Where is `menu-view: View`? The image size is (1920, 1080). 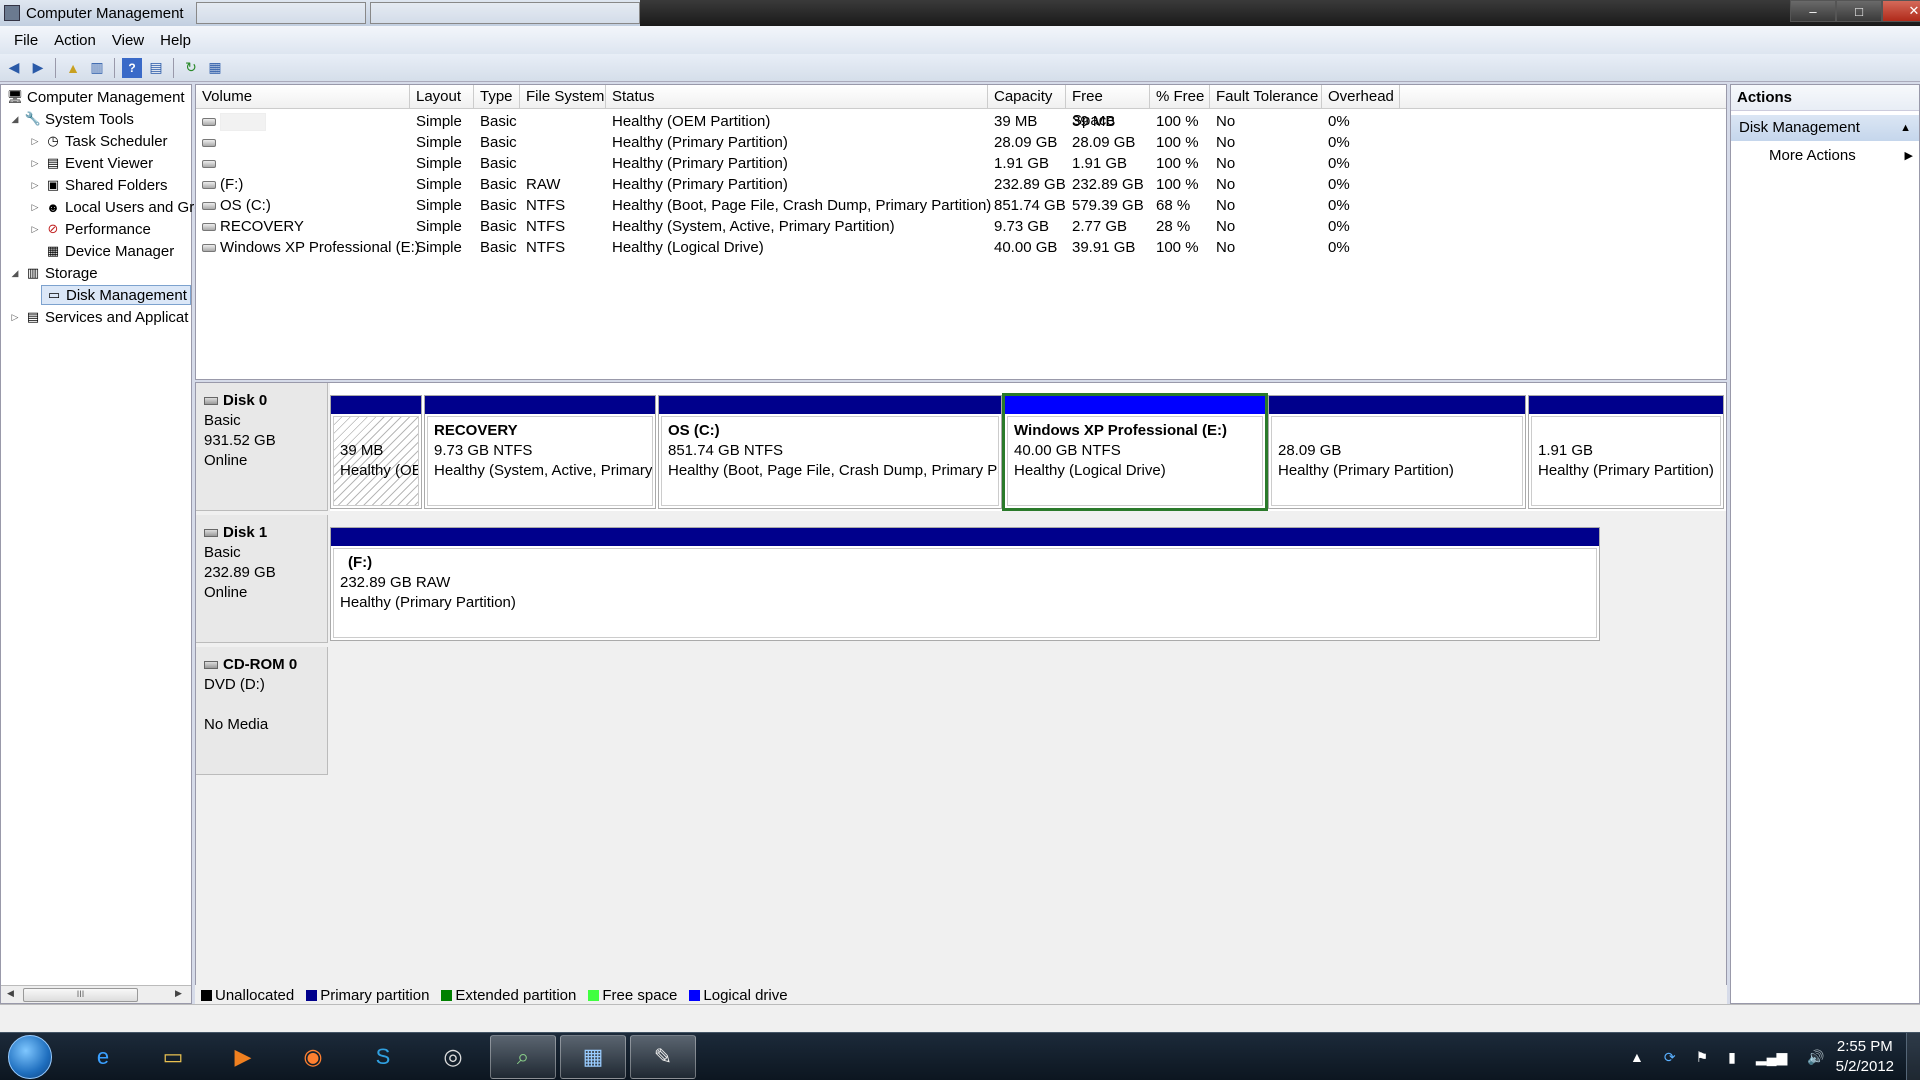 menu-view: View is located at coordinates (128, 40).